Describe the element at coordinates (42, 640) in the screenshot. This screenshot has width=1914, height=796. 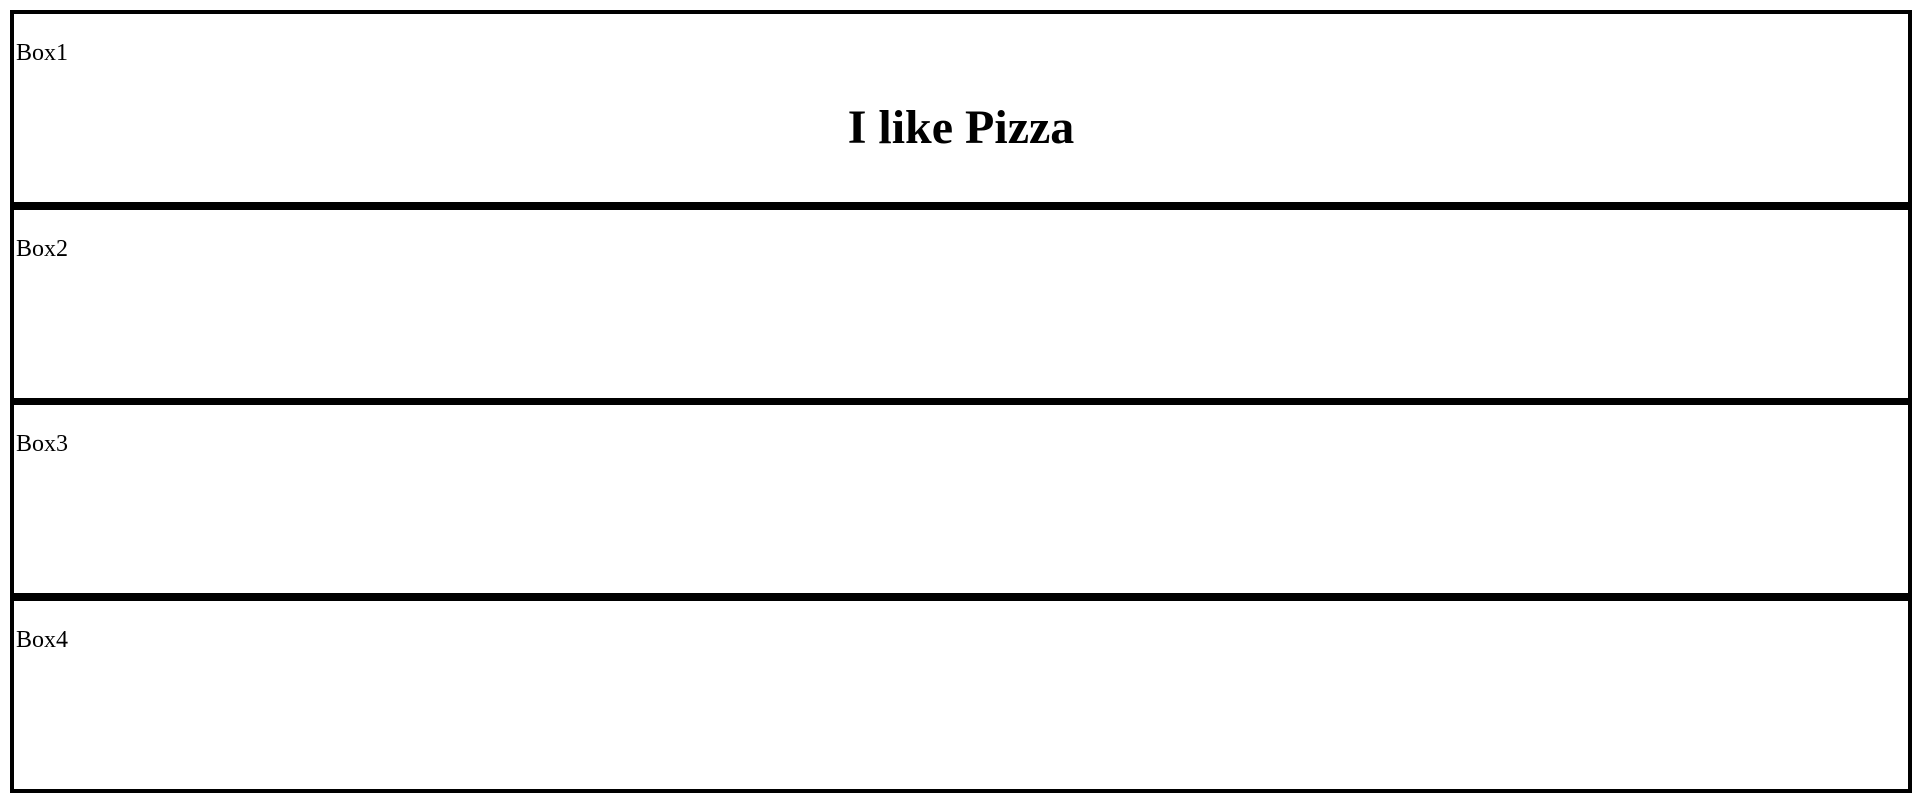
I see `box-4-label: Box4` at that location.